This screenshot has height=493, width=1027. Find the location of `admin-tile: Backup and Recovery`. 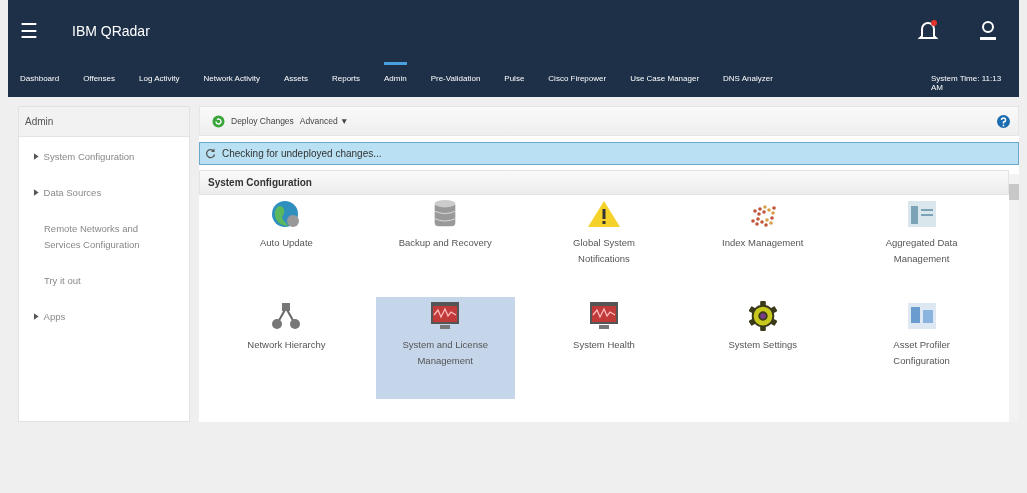

admin-tile: Backup and Recovery is located at coordinates (445, 246).